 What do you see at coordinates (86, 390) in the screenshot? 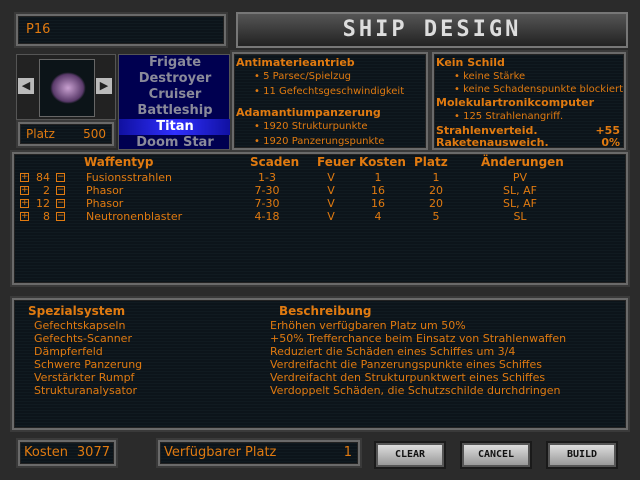
I see `special-name: Strukturanalysator` at bounding box center [86, 390].